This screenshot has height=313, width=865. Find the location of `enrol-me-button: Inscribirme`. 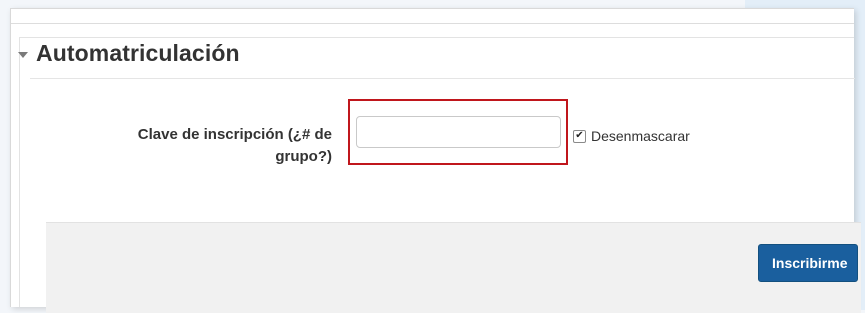

enrol-me-button: Inscribirme is located at coordinates (808, 263).